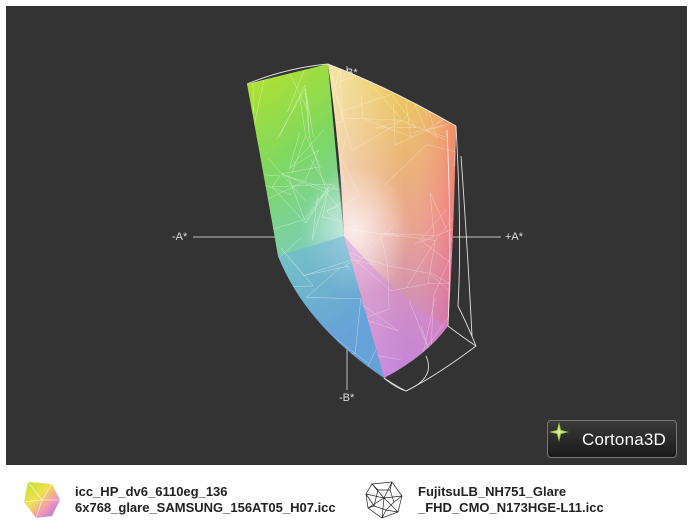  What do you see at coordinates (624, 439) in the screenshot?
I see `cortona3d-label: Cortona3D` at bounding box center [624, 439].